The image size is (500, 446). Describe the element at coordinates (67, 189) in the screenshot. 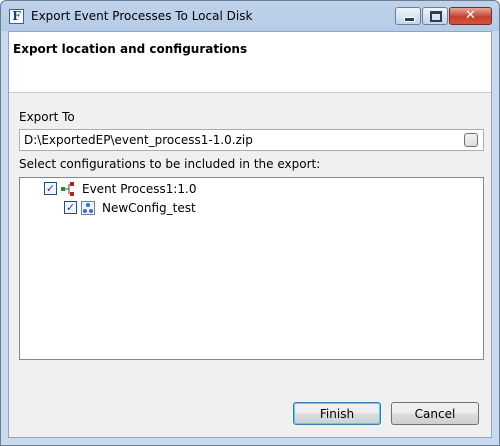

I see `event-process-icon` at that location.